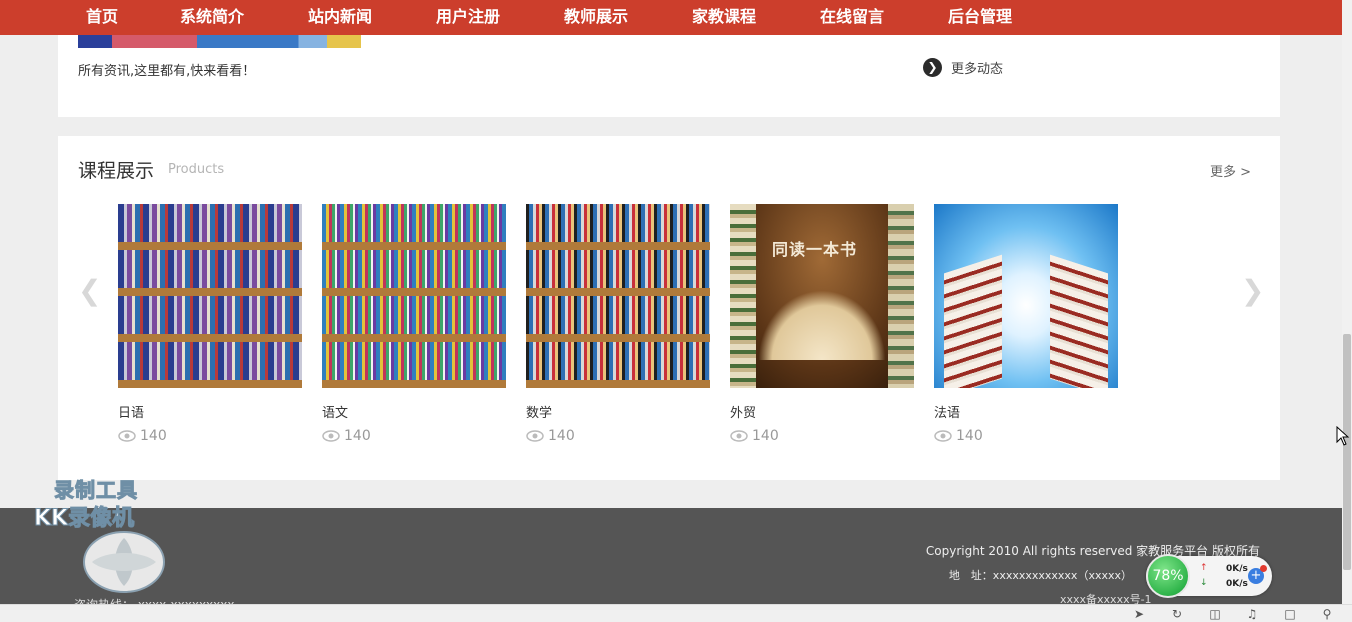 The image size is (1352, 622). I want to click on course-name: 日语, so click(131, 411).